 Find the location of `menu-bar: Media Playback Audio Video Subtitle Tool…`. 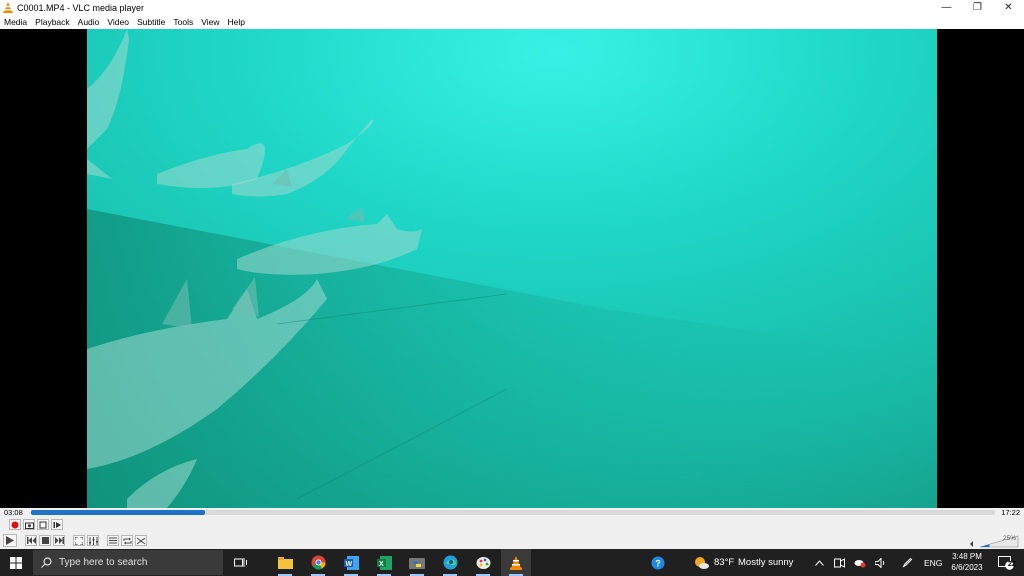

menu-bar: Media Playback Audio Video Subtitle Tool… is located at coordinates (512, 22).